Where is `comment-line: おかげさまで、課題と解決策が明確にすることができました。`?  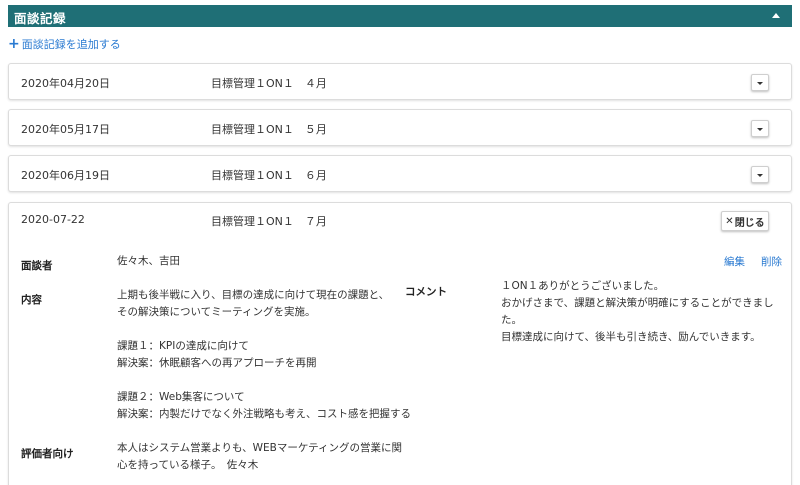 comment-line: おかげさまで、課題と解決策が明確にすることができました。 is located at coordinates (637, 311).